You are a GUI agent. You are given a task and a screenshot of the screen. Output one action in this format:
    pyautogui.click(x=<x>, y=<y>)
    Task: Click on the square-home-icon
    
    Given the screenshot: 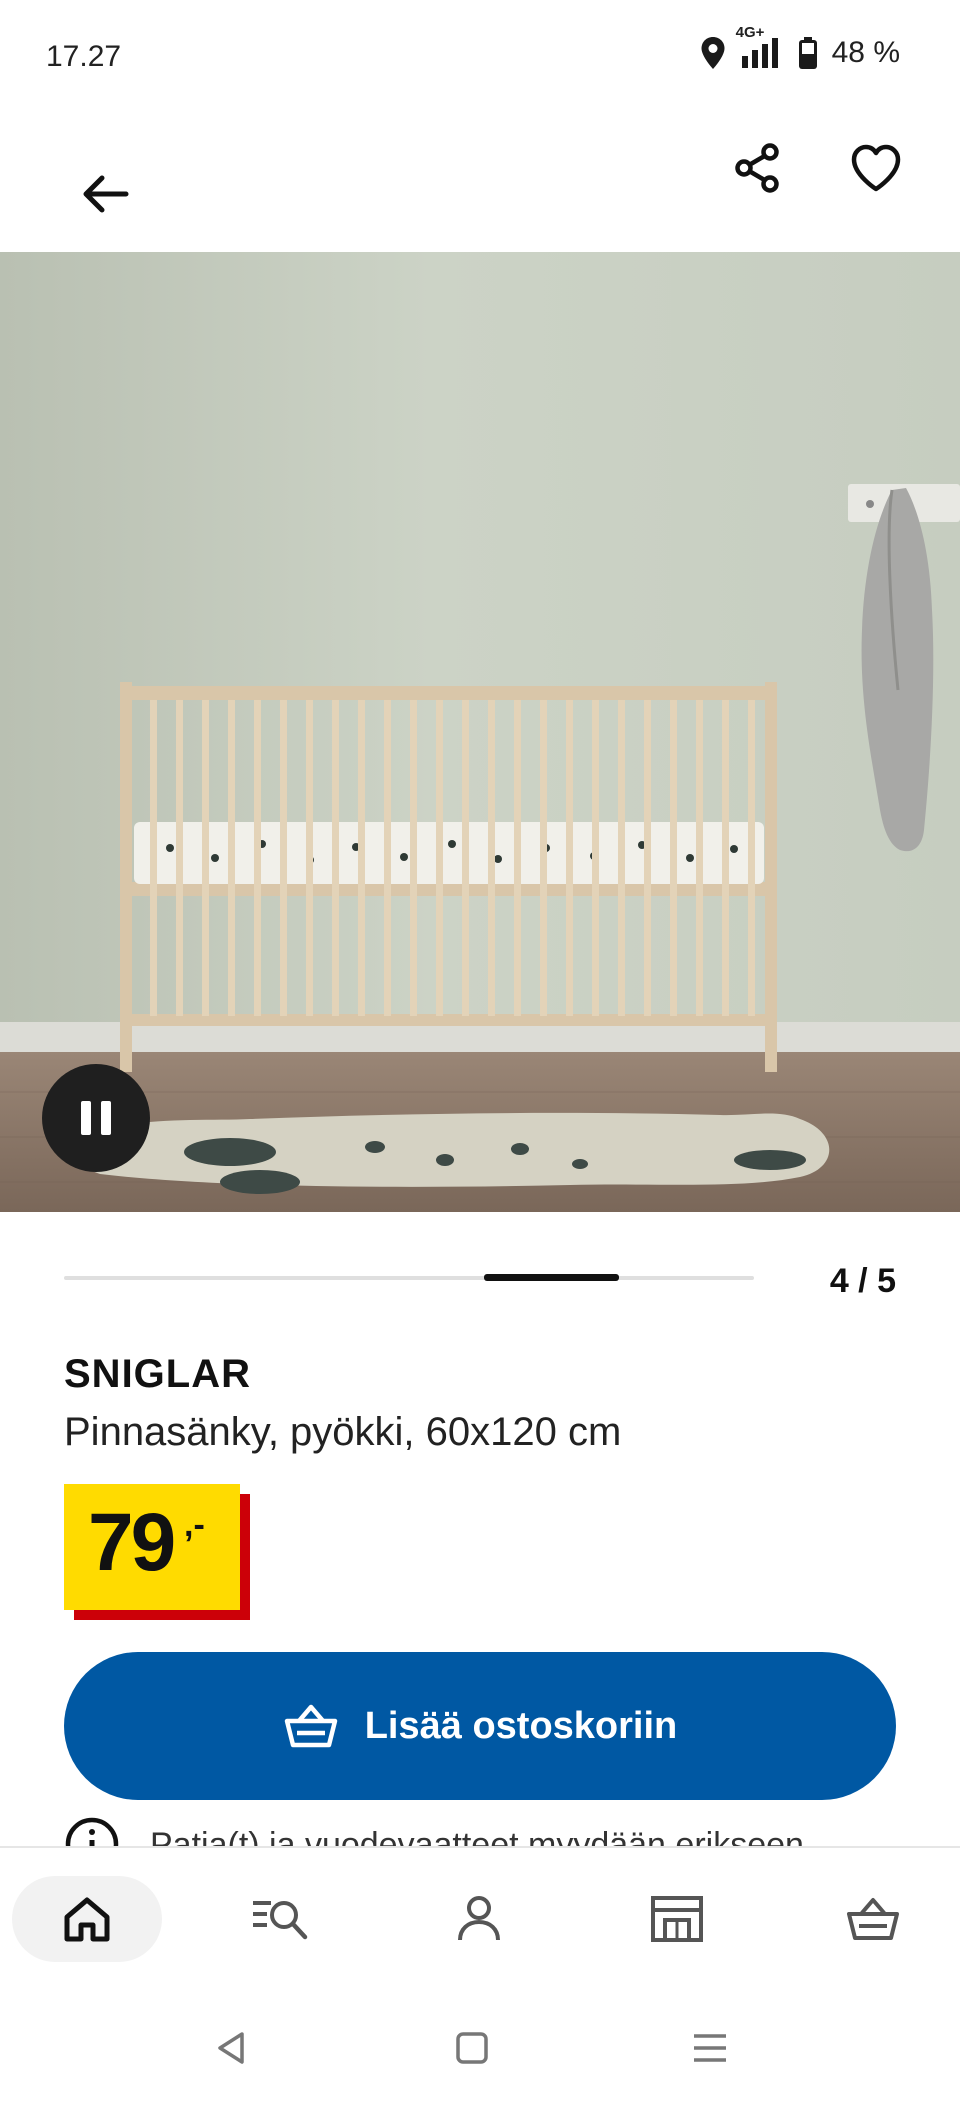 What is the action you would take?
    pyautogui.click(x=472, y=2048)
    